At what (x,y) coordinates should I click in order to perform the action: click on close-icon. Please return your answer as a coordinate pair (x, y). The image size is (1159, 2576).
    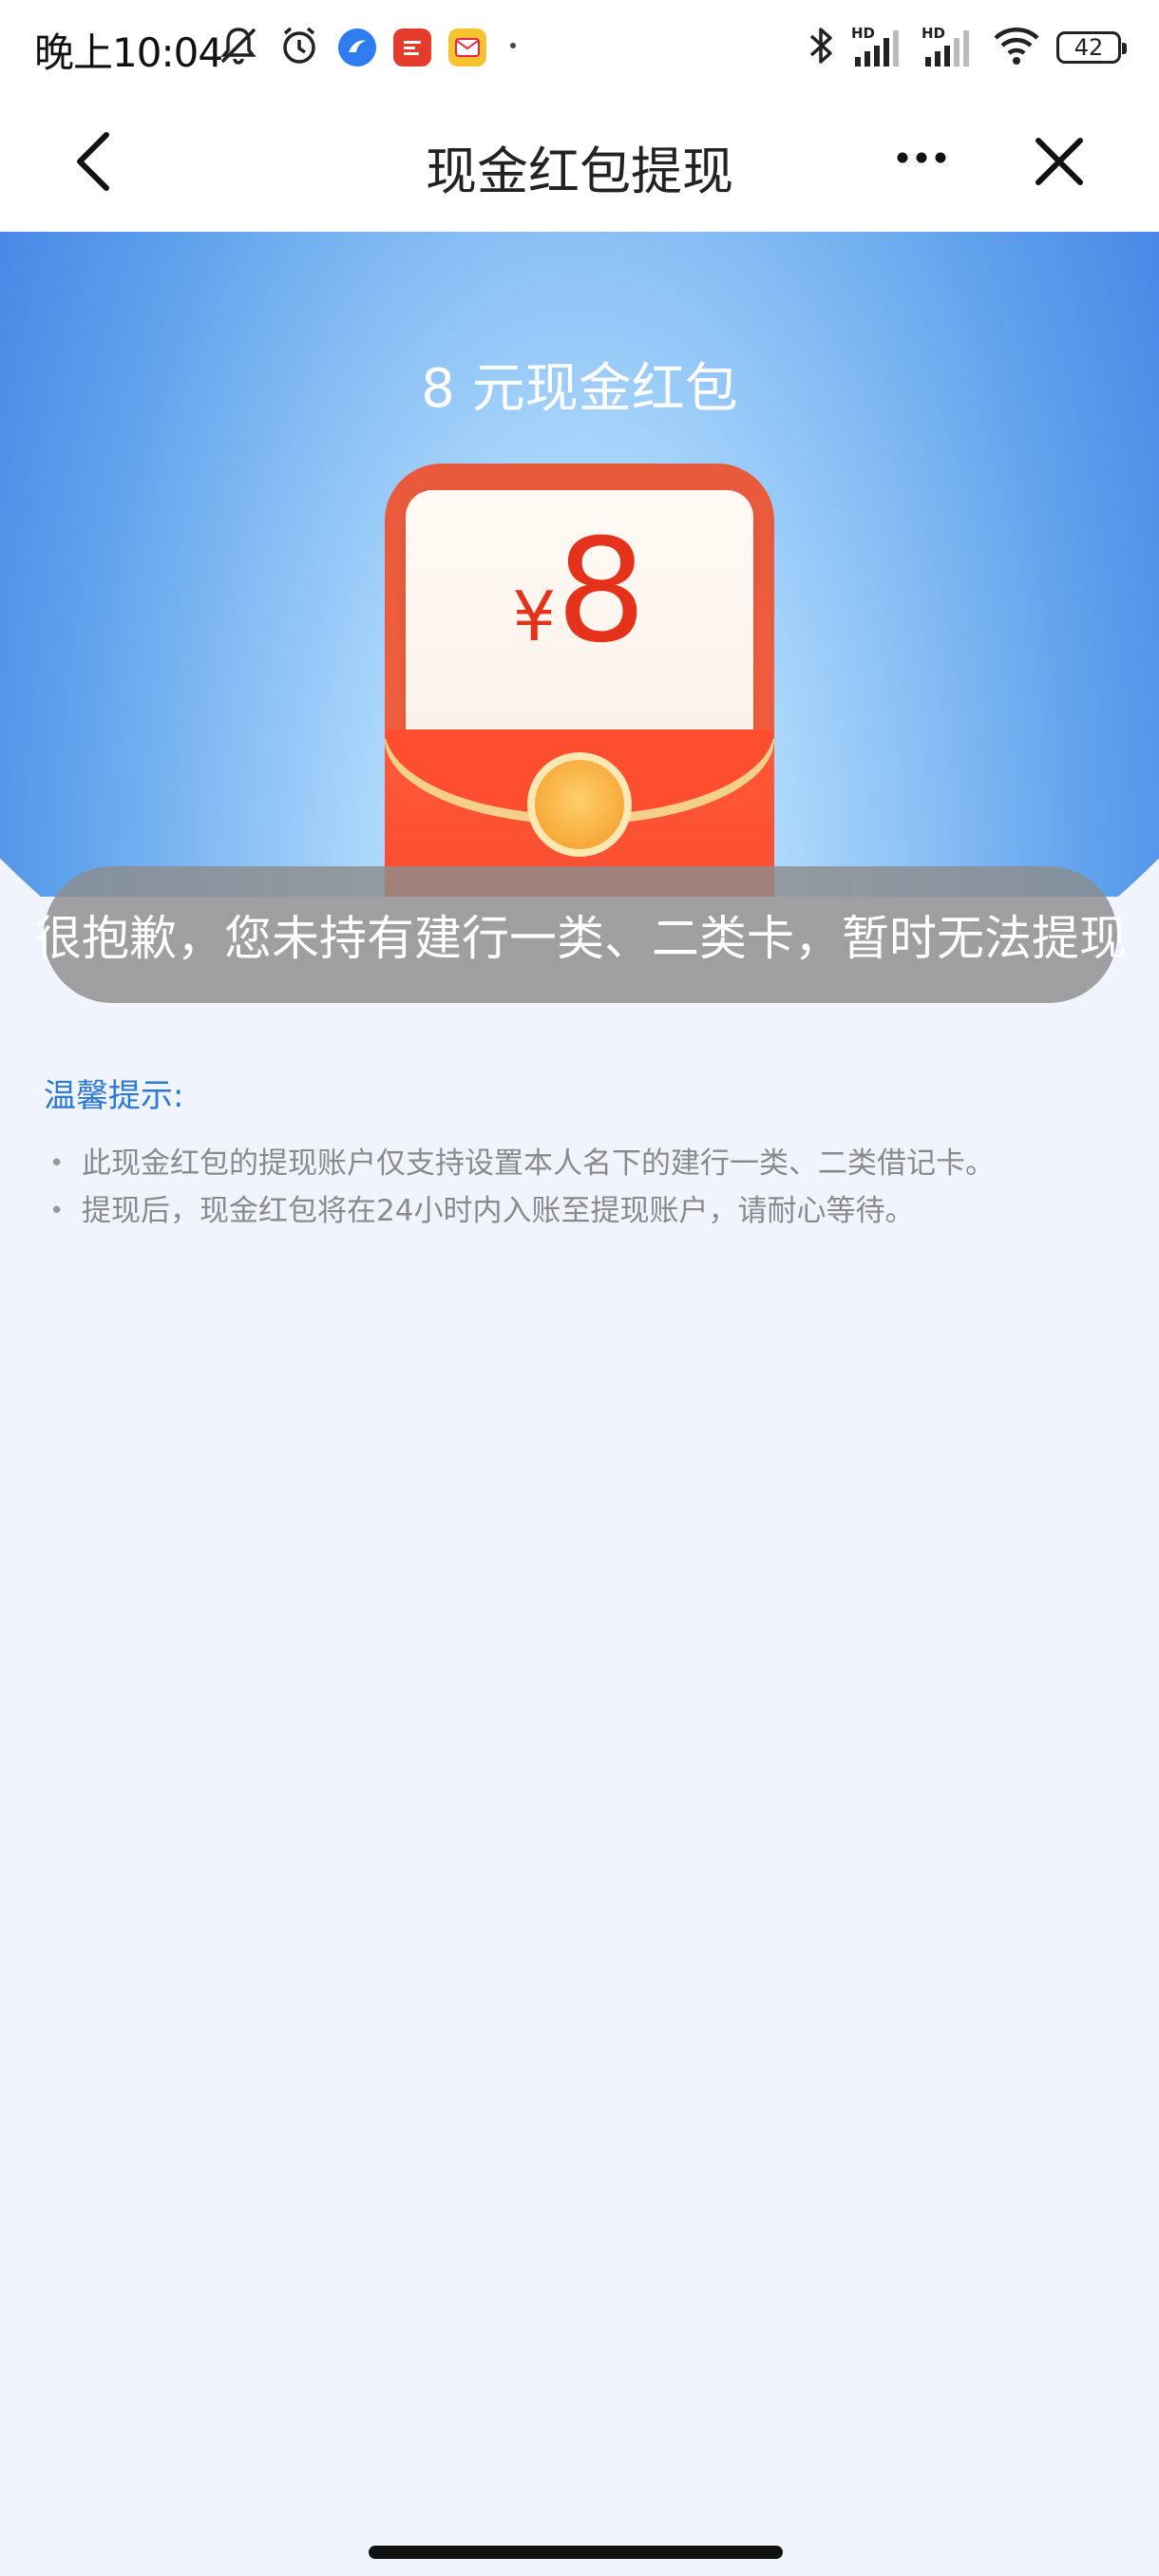
    Looking at the image, I should click on (1059, 161).